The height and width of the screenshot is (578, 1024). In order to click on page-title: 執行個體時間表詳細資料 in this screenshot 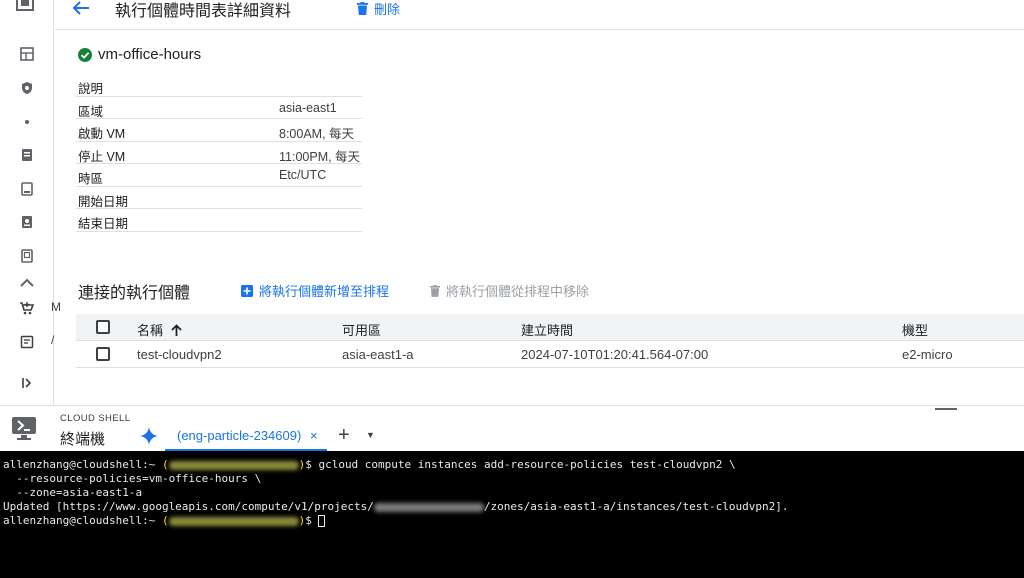, I will do `click(203, 11)`.